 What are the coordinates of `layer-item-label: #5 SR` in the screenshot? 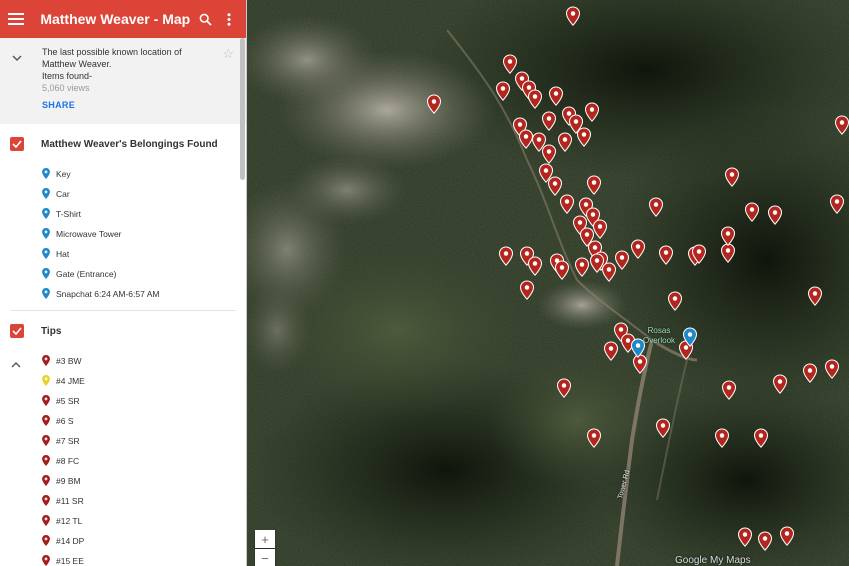 It's located at (68, 401).